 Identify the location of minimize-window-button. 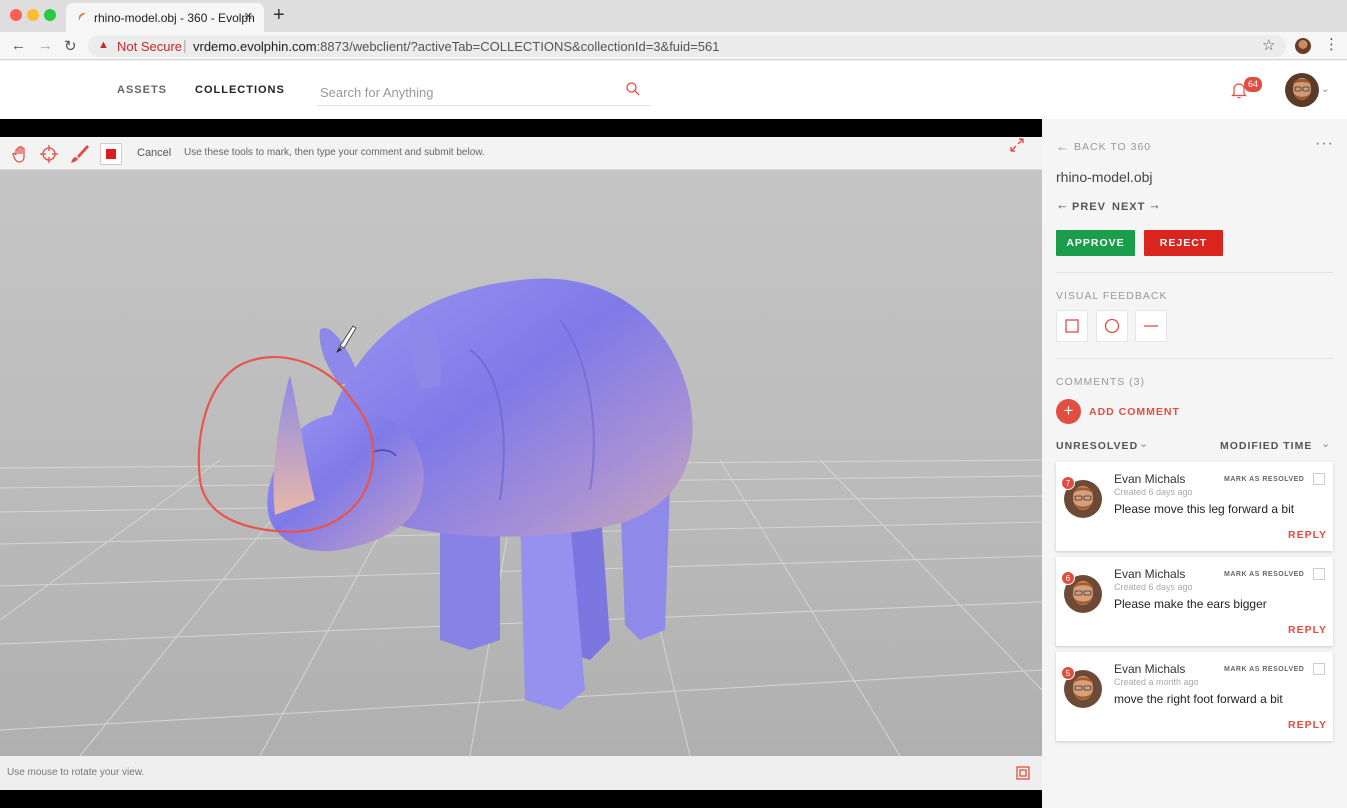
(33, 15).